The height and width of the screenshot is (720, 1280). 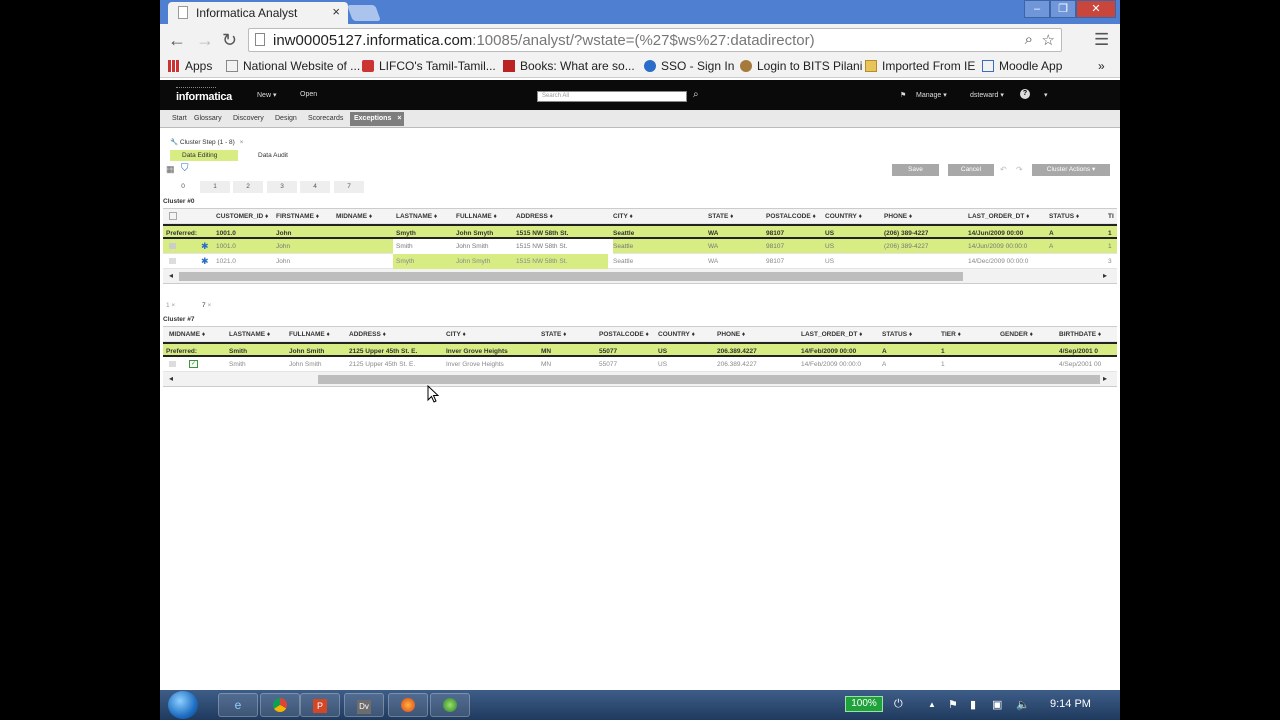 What do you see at coordinates (229, 40) in the screenshot?
I see `reload-icon: ↻` at bounding box center [229, 40].